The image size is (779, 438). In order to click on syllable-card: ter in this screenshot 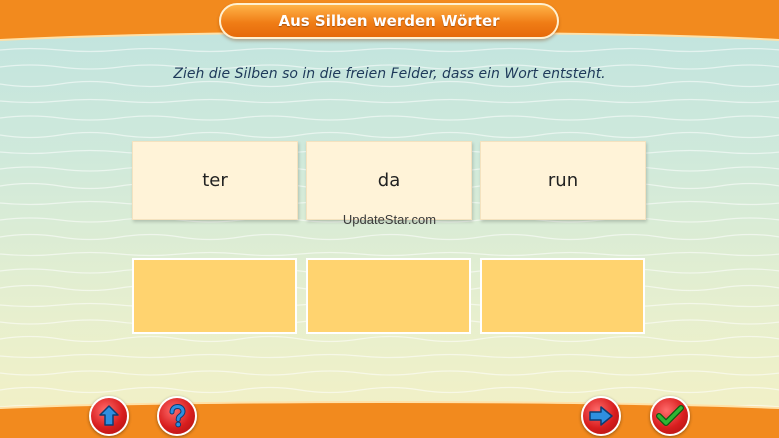, I will do `click(215, 180)`.